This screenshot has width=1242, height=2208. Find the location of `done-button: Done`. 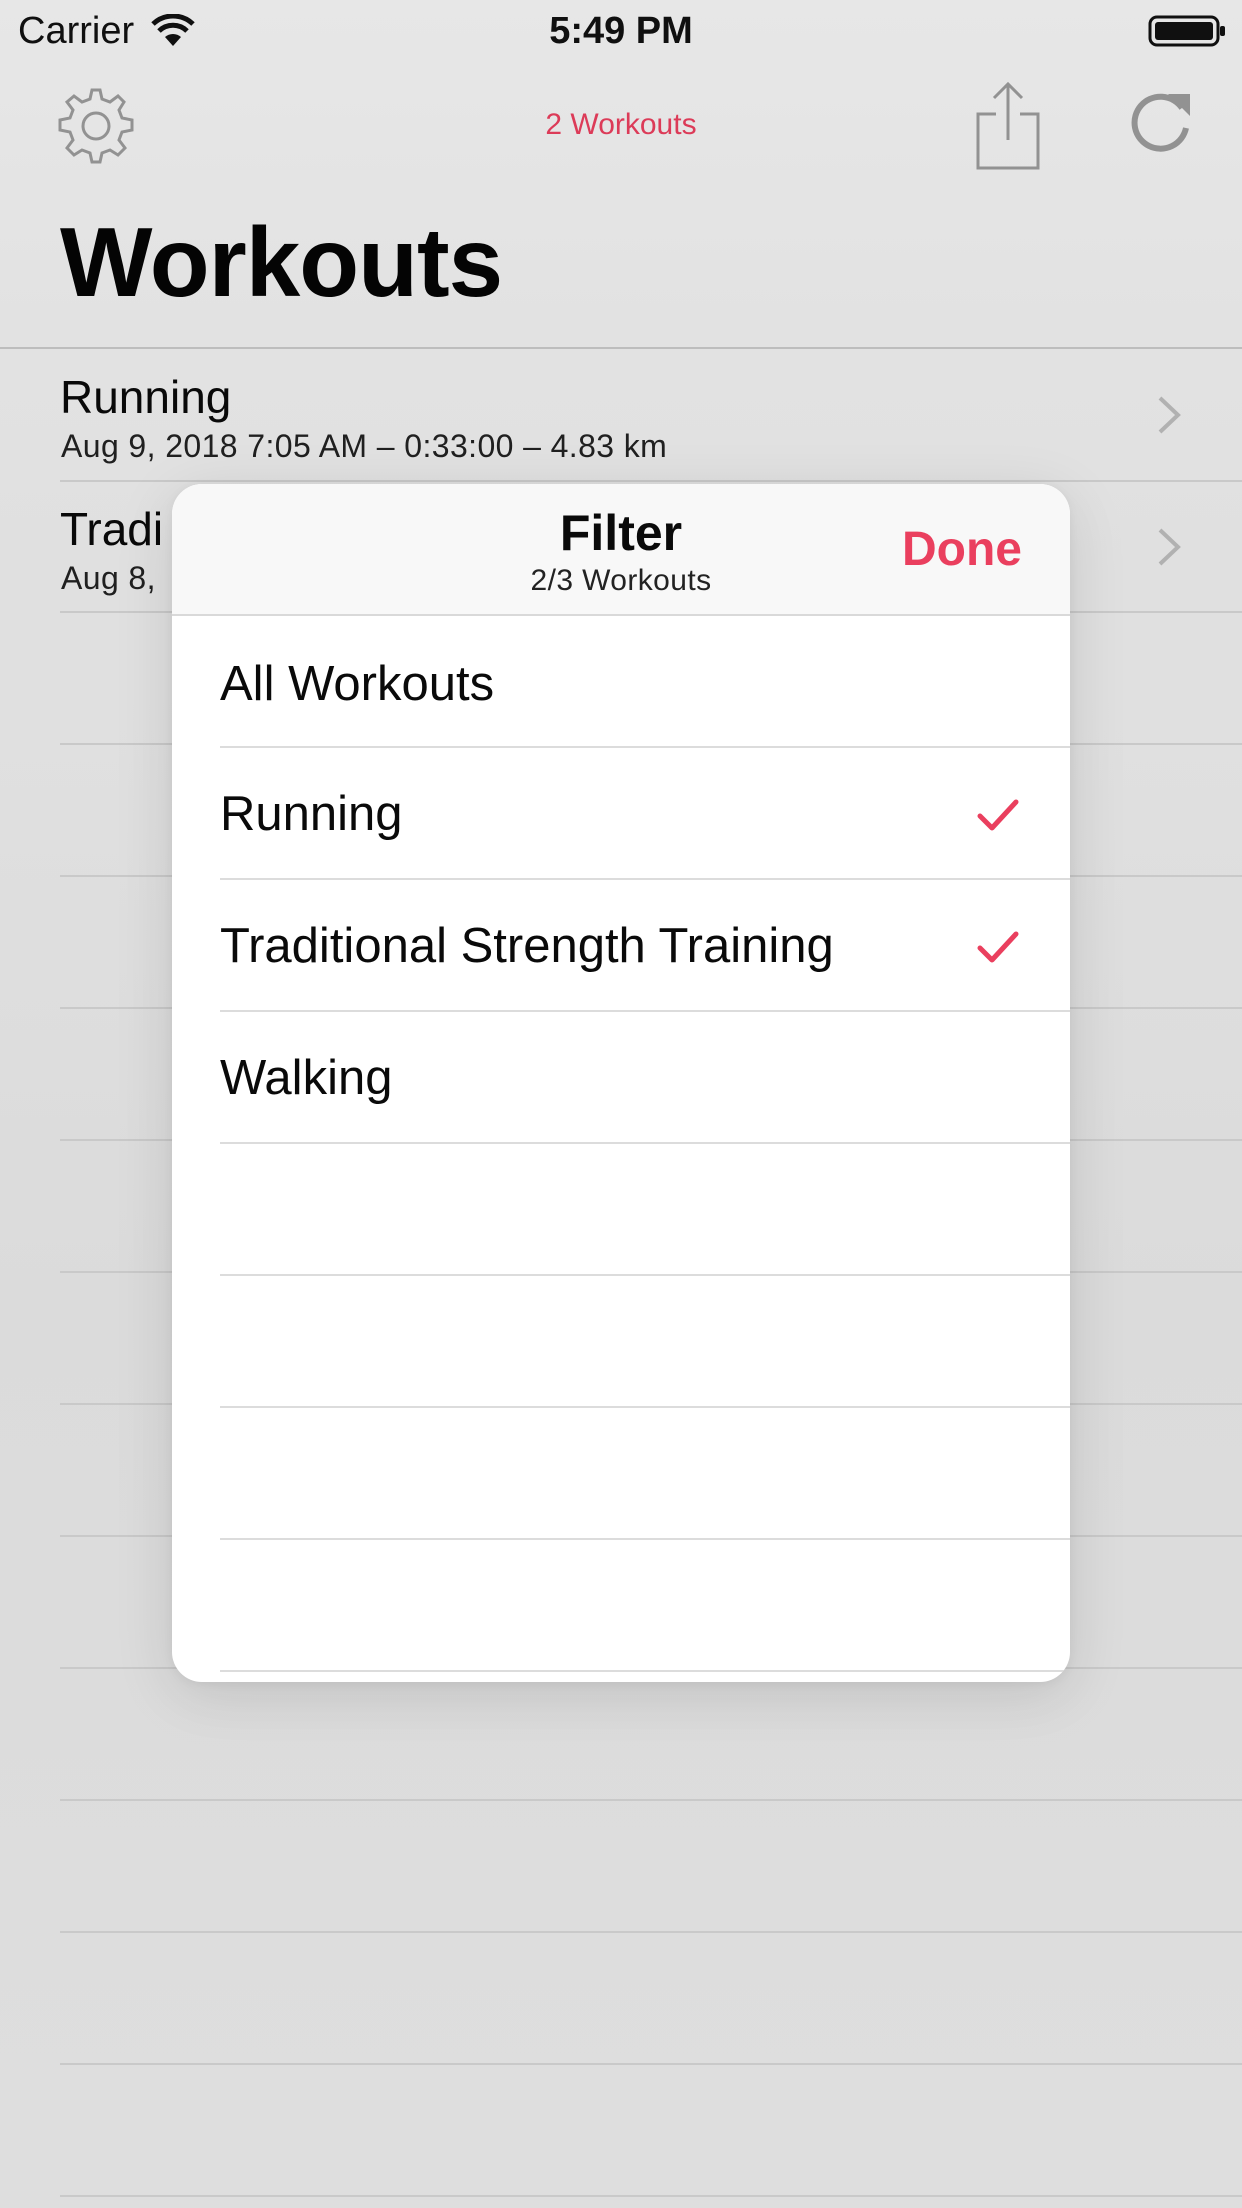

done-button: Done is located at coordinates (962, 549).